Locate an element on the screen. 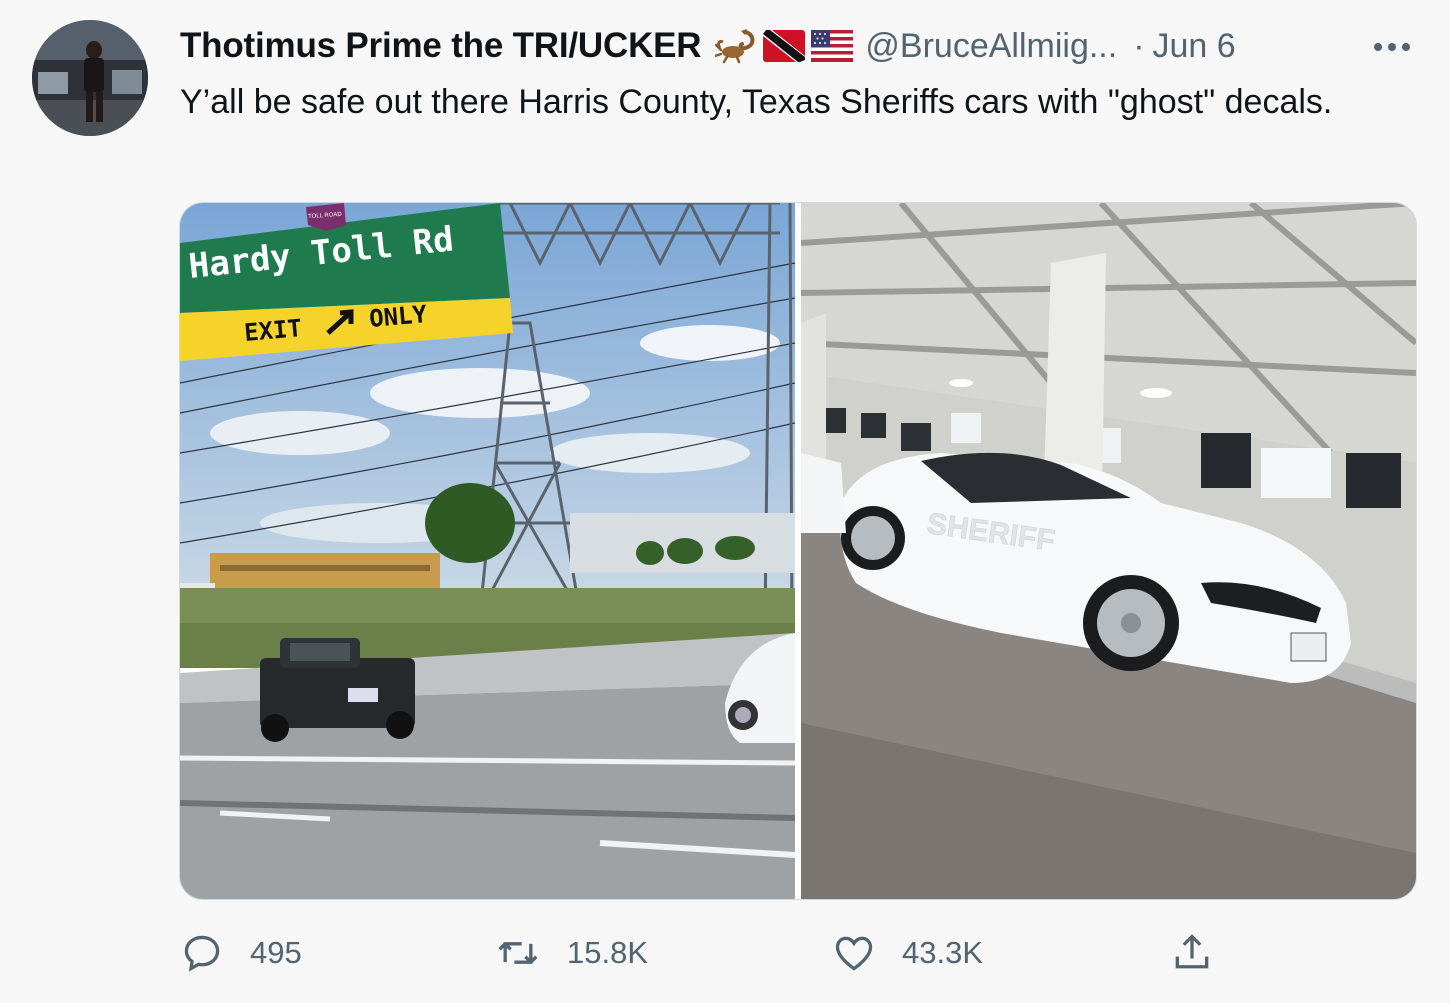 The image size is (1450, 1003). retweet-button: 15.8K is located at coordinates (571, 953).